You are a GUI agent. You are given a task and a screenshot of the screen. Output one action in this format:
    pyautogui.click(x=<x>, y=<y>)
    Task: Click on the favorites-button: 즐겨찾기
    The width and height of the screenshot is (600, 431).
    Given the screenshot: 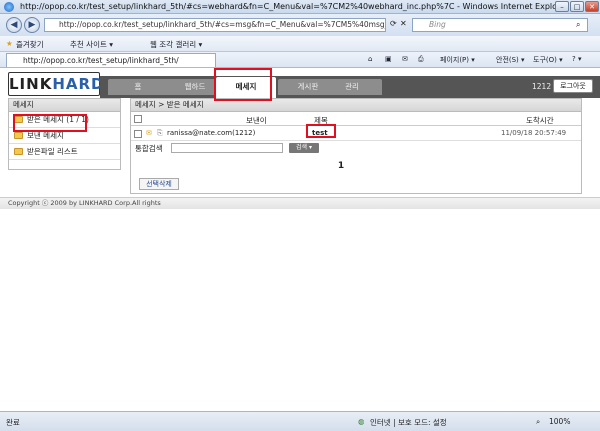 What is the action you would take?
    pyautogui.click(x=30, y=44)
    